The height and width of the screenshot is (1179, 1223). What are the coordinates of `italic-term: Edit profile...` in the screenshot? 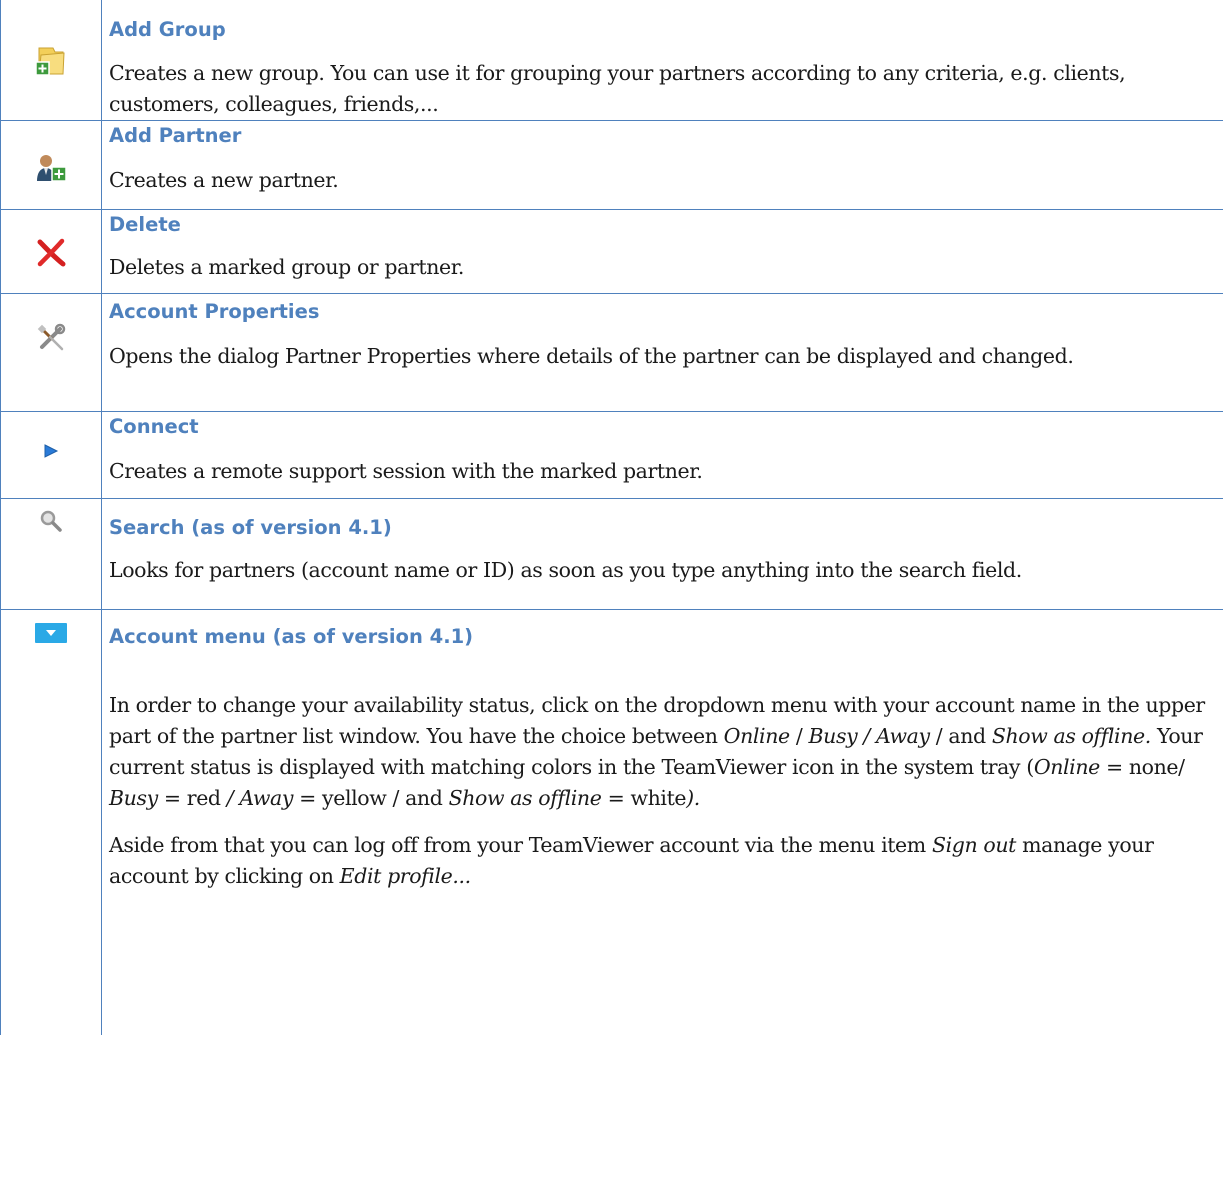 It's located at (405, 876).